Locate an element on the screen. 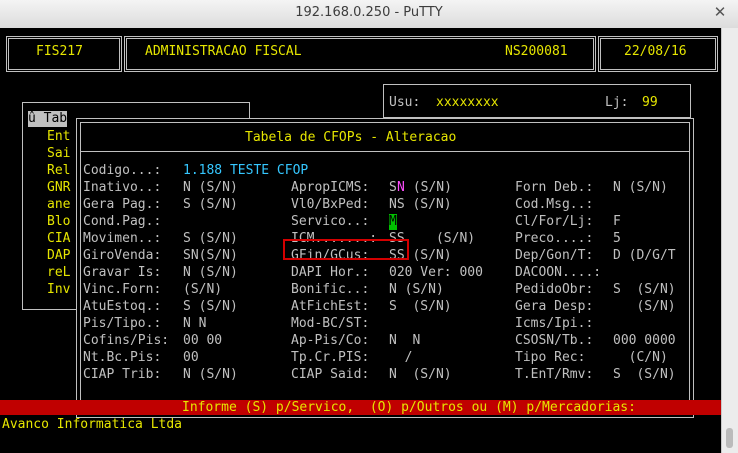 Image resolution: width=738 pixels, height=453 pixels. field-value: S is located at coordinates (393, 188).